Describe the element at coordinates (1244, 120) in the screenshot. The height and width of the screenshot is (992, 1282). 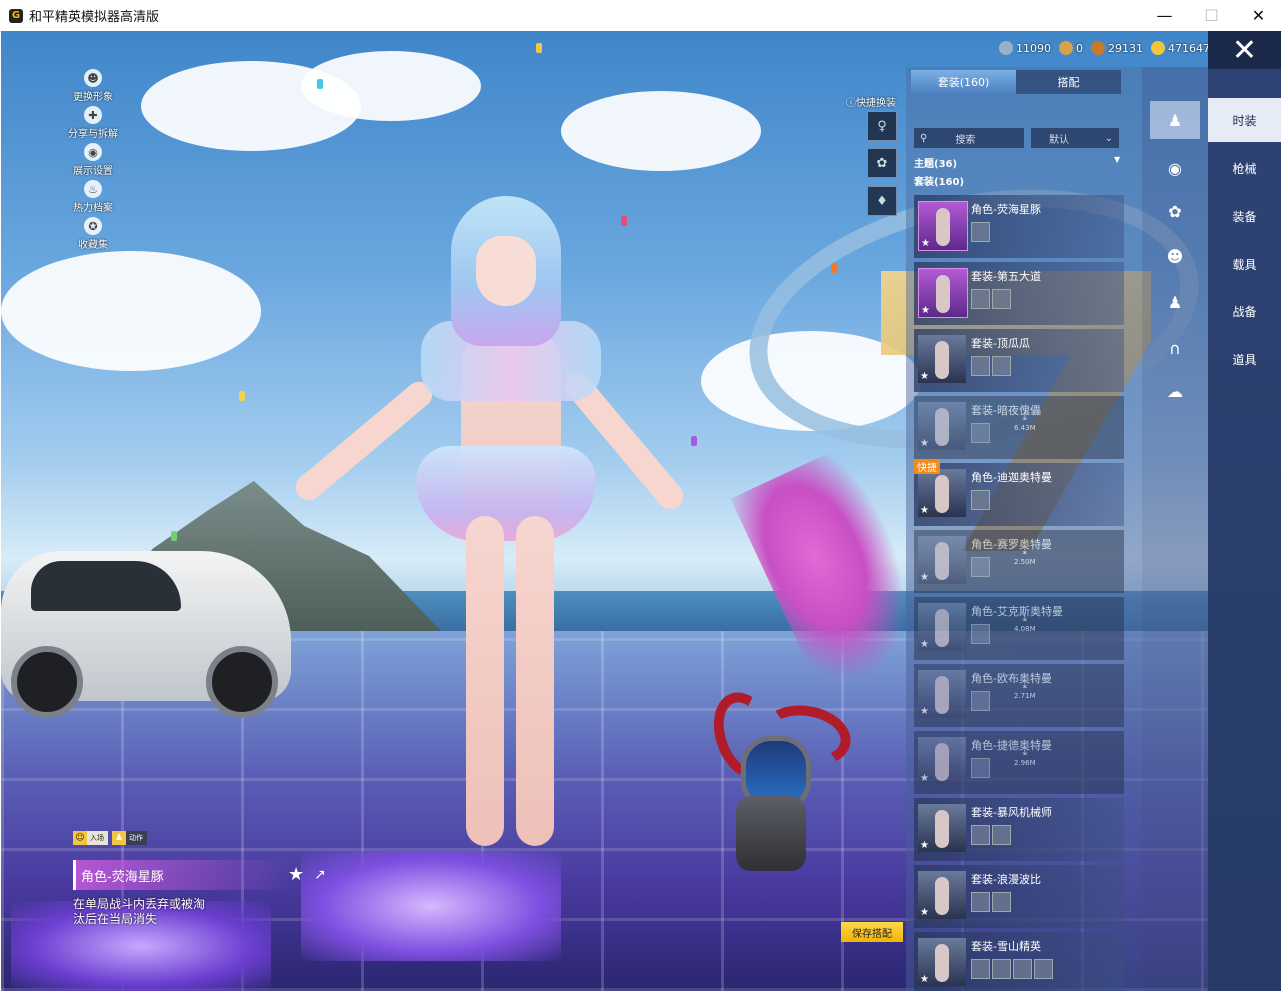
I see `tab-fashion: 时装` at that location.